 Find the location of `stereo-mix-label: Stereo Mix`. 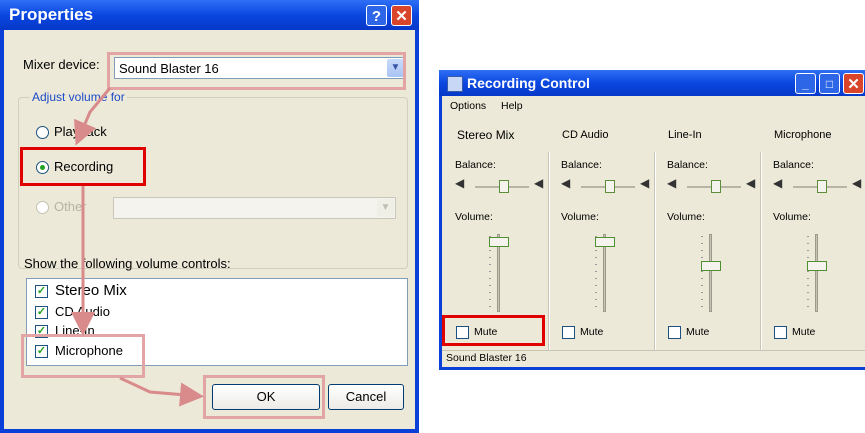

stereo-mix-label: Stereo Mix is located at coordinates (91, 290).